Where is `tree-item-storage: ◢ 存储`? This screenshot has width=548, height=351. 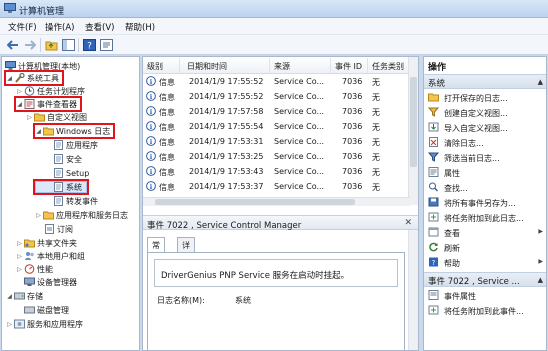 tree-item-storage: ◢ 存储 is located at coordinates (24, 296).